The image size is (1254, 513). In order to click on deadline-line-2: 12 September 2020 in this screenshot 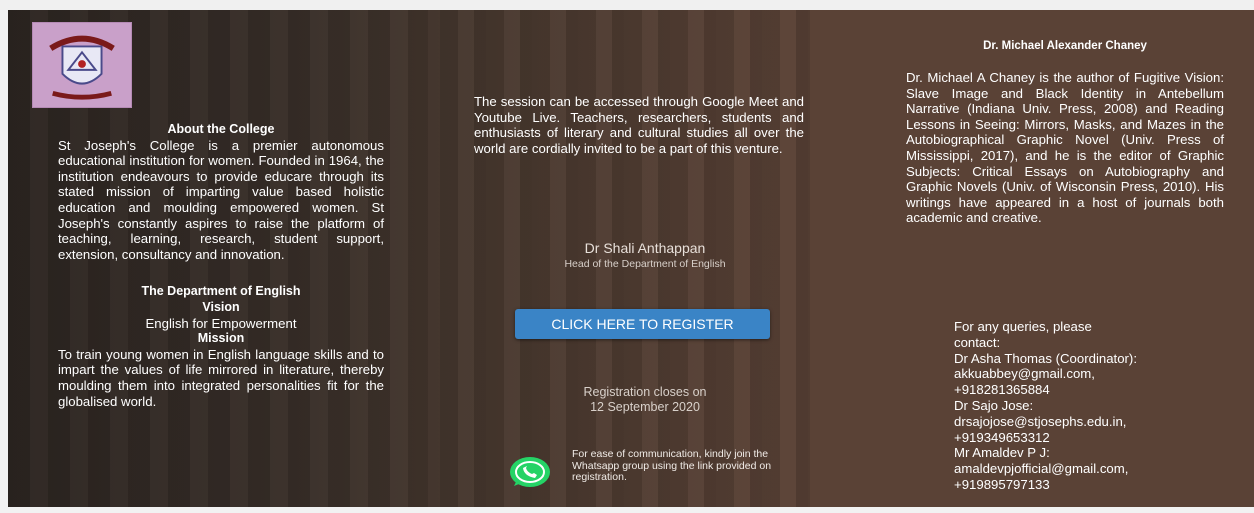, I will do `click(645, 407)`.